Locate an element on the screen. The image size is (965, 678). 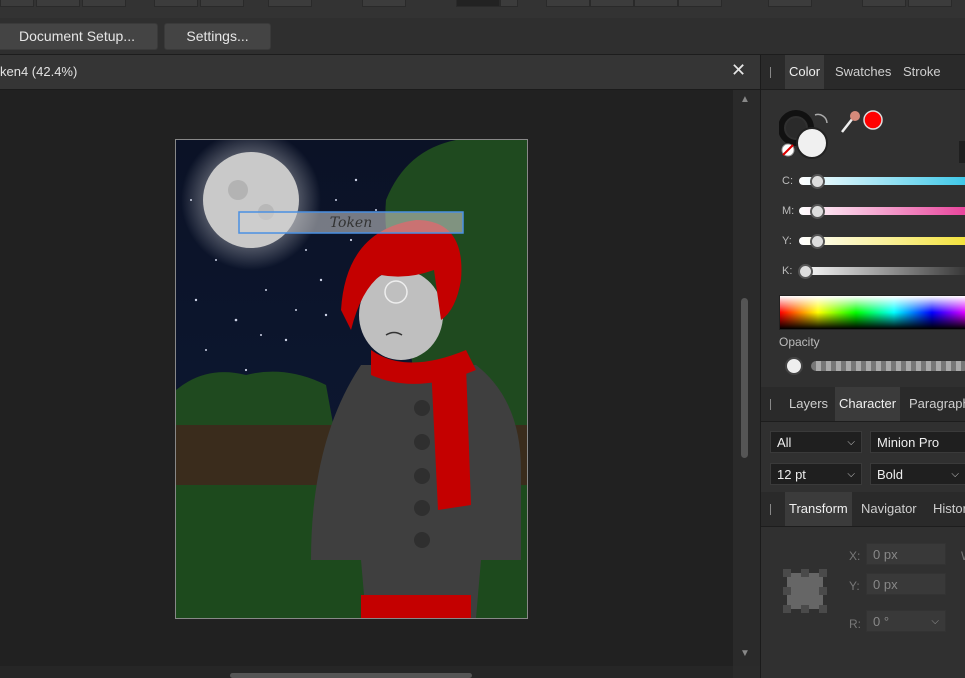
horizontal-scrollbar is located at coordinates (366, 672).